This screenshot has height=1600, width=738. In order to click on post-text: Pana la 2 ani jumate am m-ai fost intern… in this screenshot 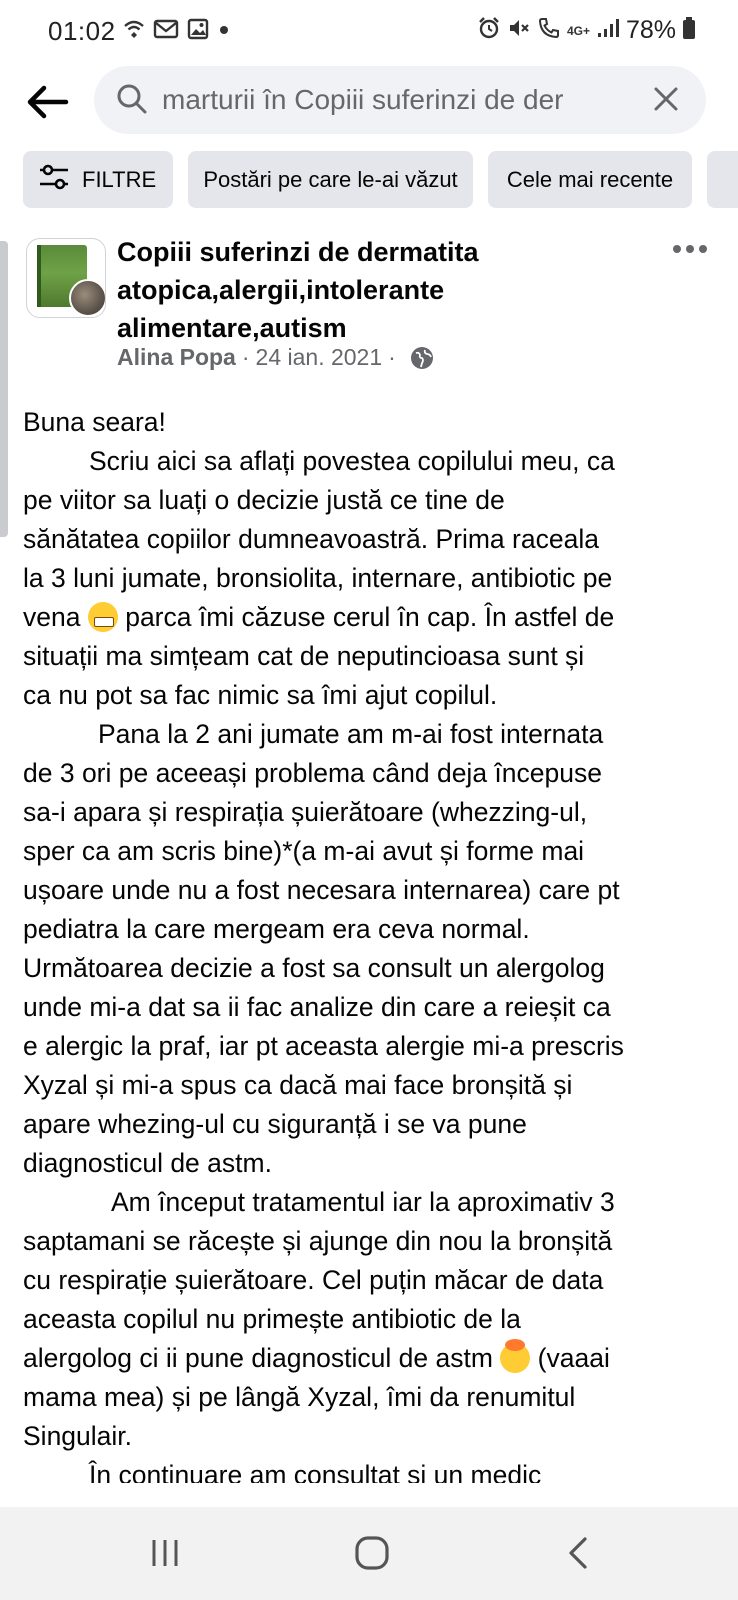, I will do `click(351, 734)`.